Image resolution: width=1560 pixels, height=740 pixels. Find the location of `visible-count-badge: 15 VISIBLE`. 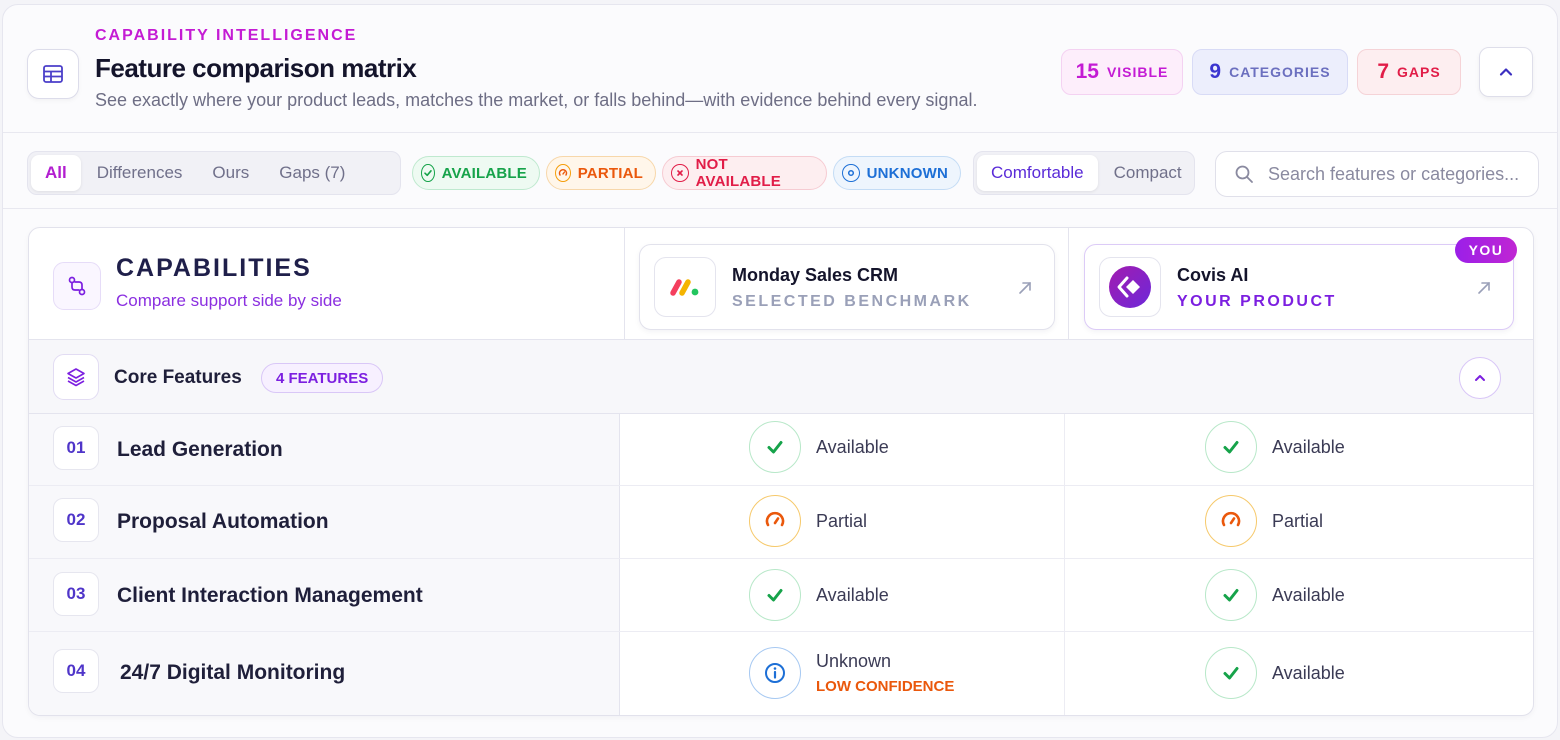

visible-count-badge: 15 VISIBLE is located at coordinates (1122, 72).